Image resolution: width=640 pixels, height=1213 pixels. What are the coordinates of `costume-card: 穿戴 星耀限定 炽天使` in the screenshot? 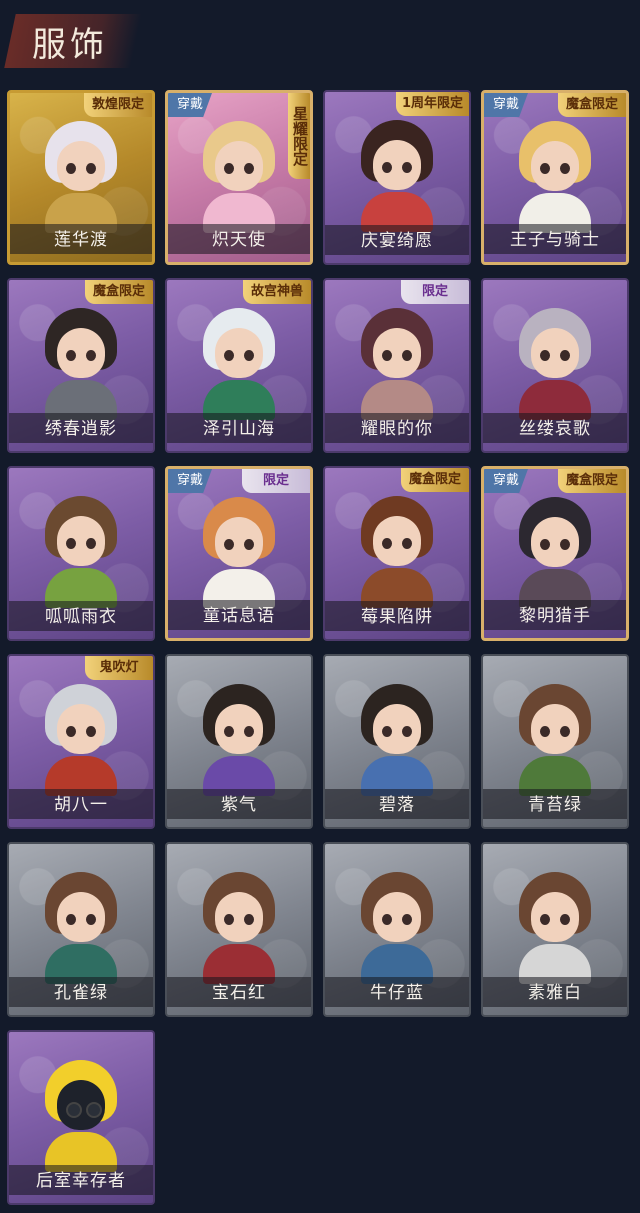 It's located at (239, 177).